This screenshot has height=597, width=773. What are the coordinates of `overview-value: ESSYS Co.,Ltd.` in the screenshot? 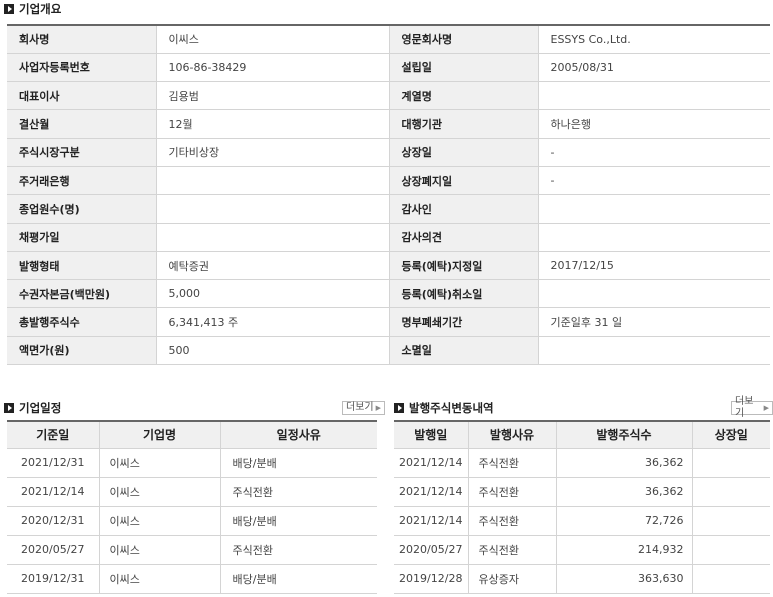 It's located at (653, 39).